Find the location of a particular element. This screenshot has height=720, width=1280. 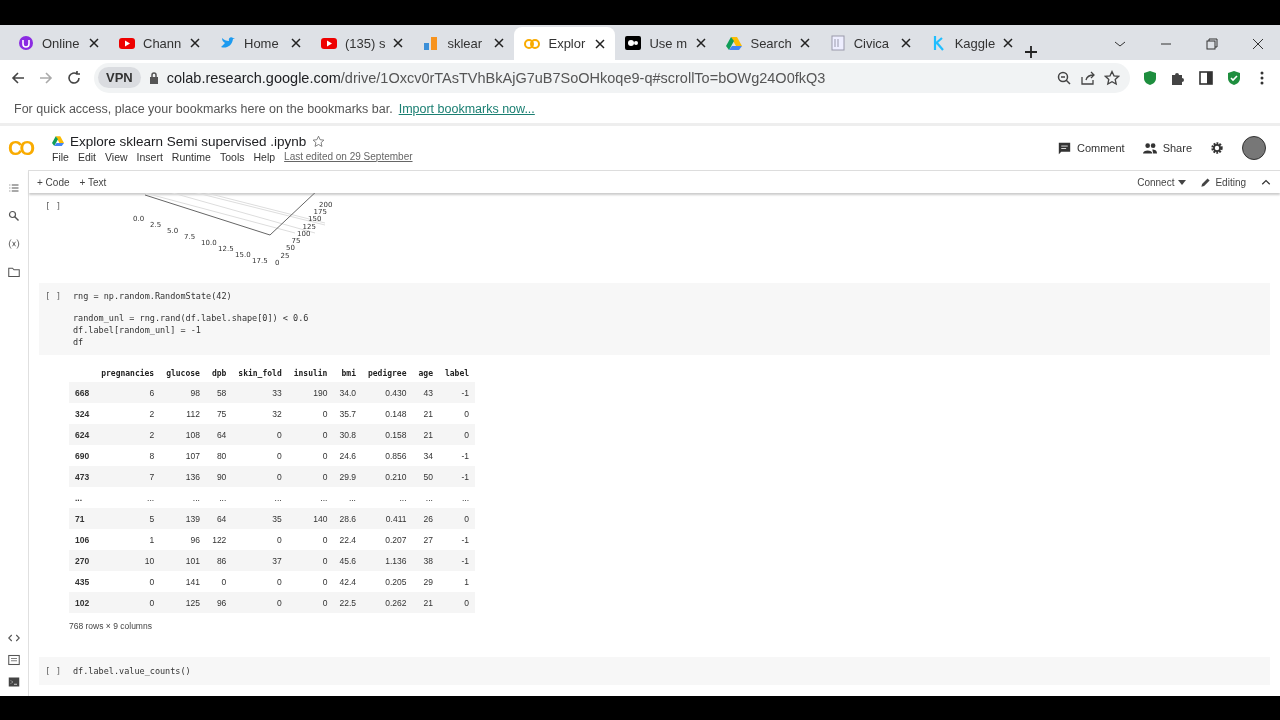

share-icon is located at coordinates (1088, 77).